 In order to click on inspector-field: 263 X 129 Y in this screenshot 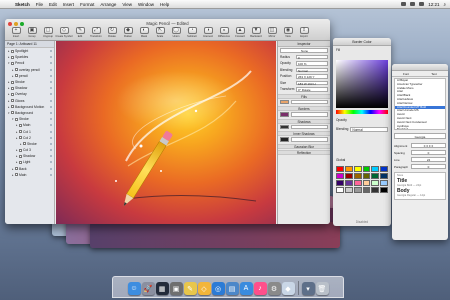, I will do `click(312, 76)`.